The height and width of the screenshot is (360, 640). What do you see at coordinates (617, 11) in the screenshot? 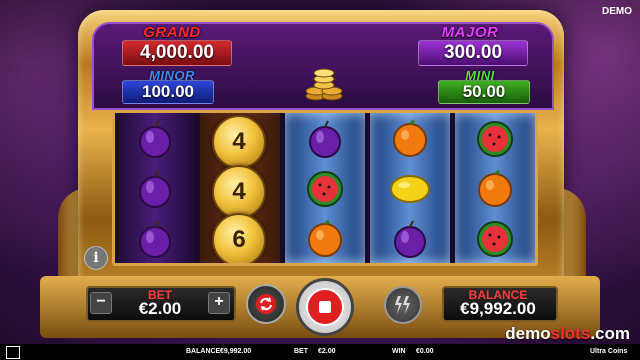
I see `demo-badge: DEMO` at bounding box center [617, 11].